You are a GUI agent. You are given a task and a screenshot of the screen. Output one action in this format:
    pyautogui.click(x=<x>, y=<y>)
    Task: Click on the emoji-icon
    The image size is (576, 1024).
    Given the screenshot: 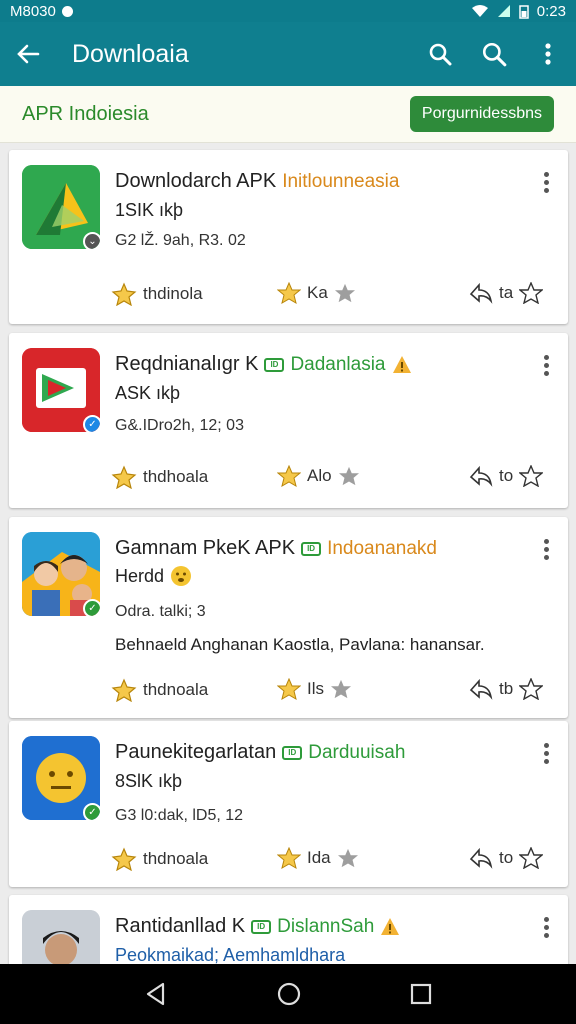 What is the action you would take?
    pyautogui.click(x=181, y=576)
    